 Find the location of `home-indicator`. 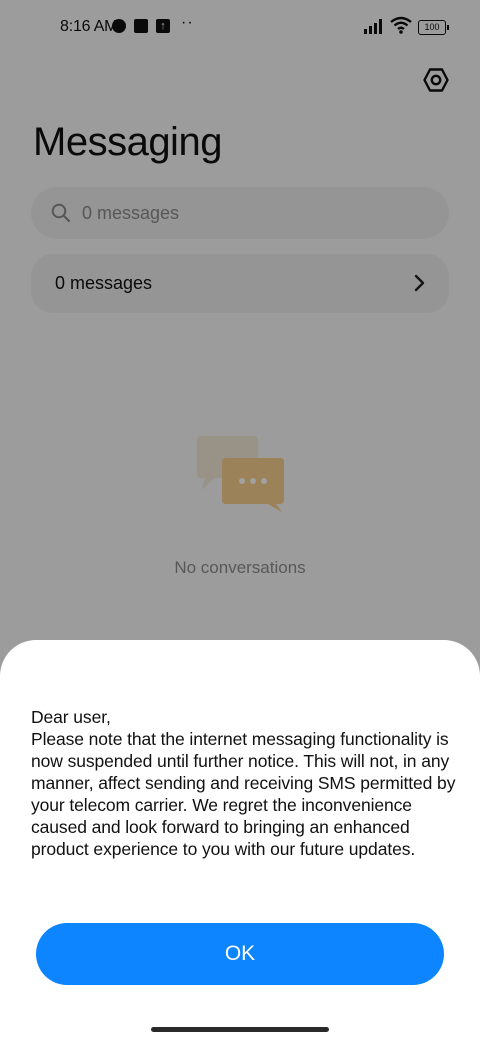

home-indicator is located at coordinates (240, 1029).